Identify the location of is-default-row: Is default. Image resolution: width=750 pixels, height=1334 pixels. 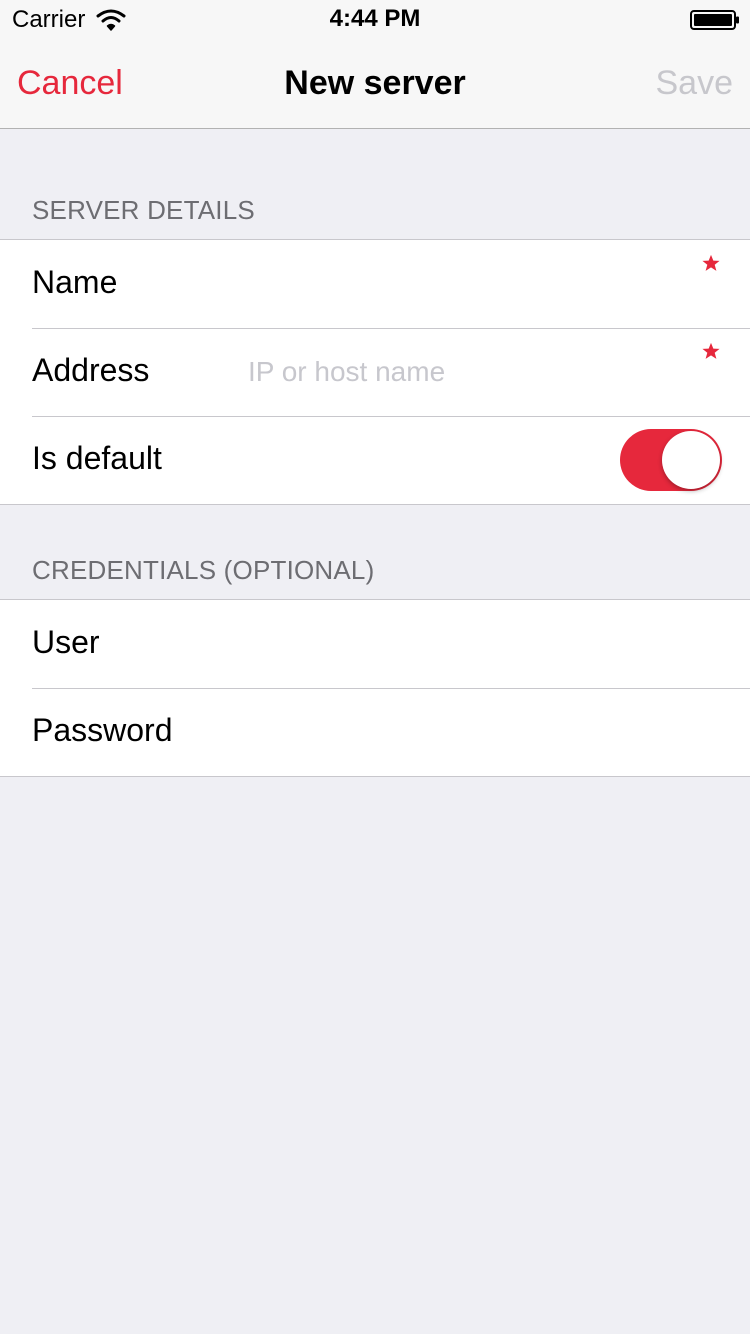
(375, 460).